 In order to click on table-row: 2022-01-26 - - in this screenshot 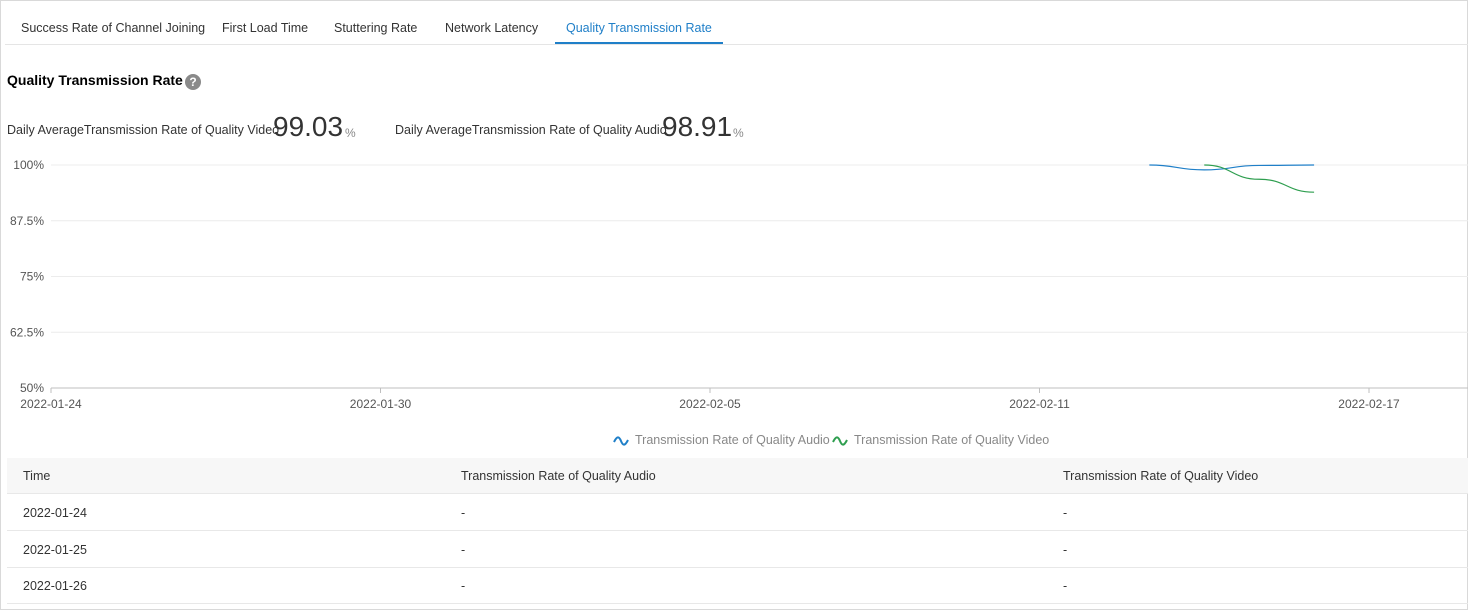, I will do `click(737, 585)`.